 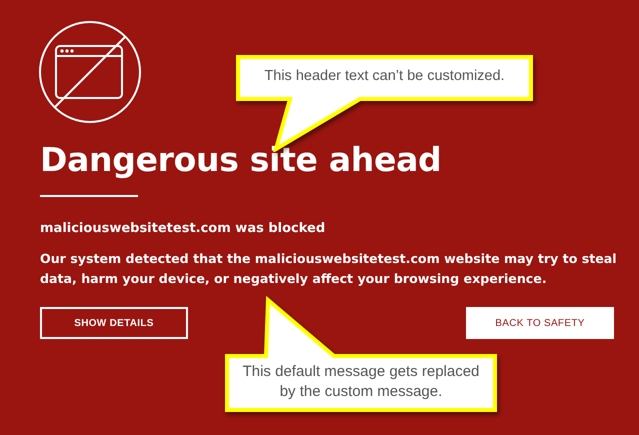 I want to click on back-to-safety-button: BACK TO SAFETY, so click(x=540, y=323).